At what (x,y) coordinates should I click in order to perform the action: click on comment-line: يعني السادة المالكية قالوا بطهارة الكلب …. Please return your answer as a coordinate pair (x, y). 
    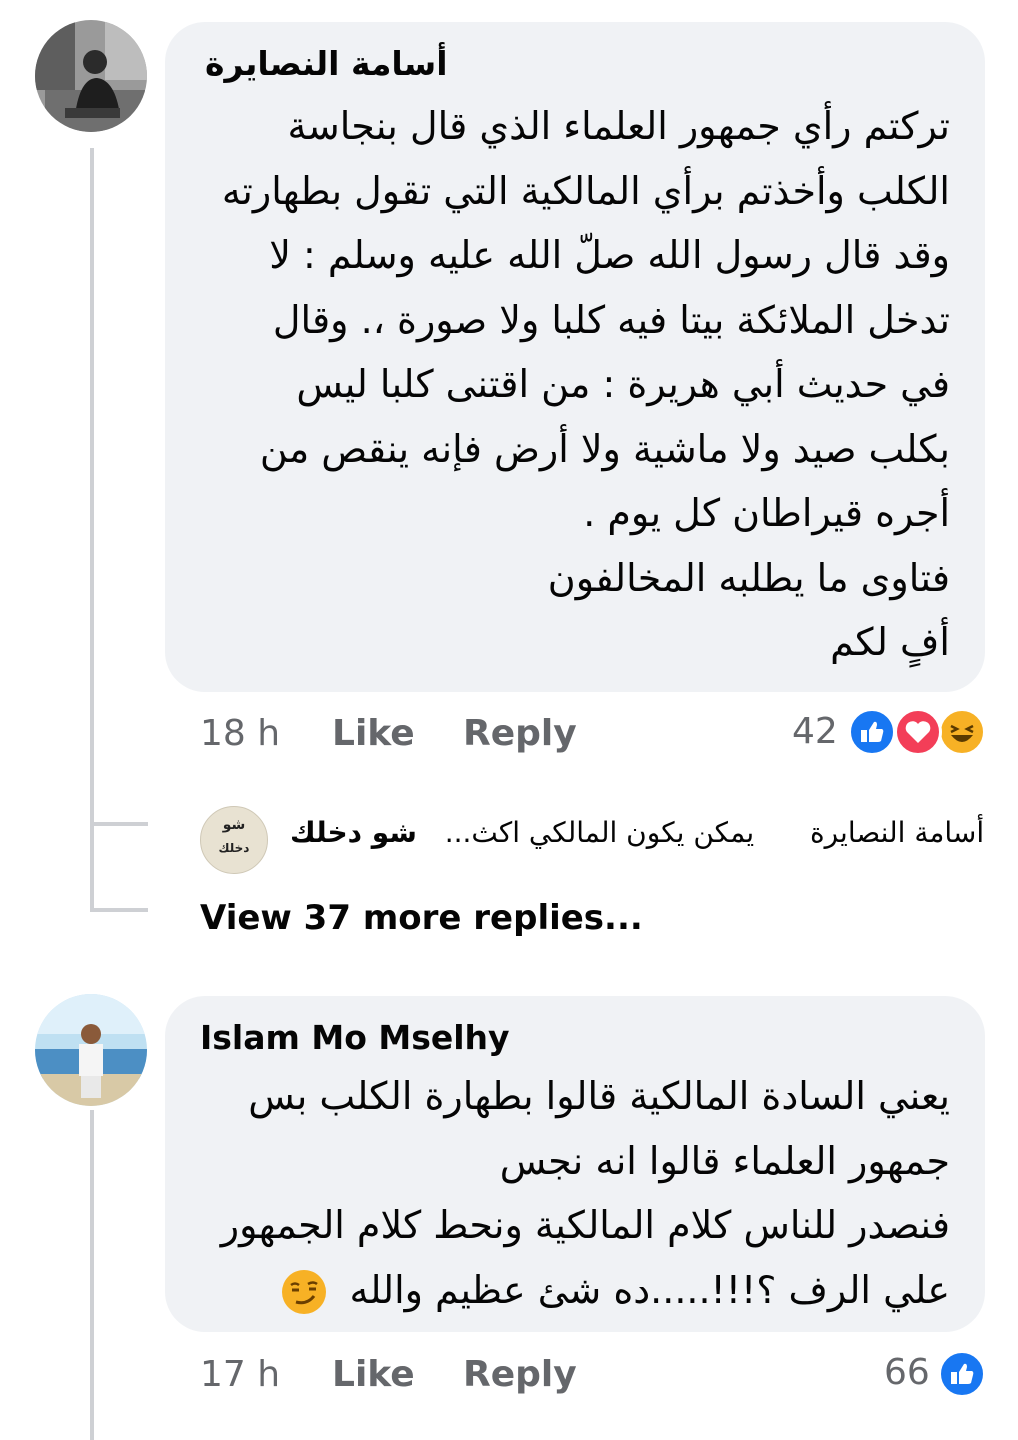
    Looking at the image, I should click on (599, 1096).